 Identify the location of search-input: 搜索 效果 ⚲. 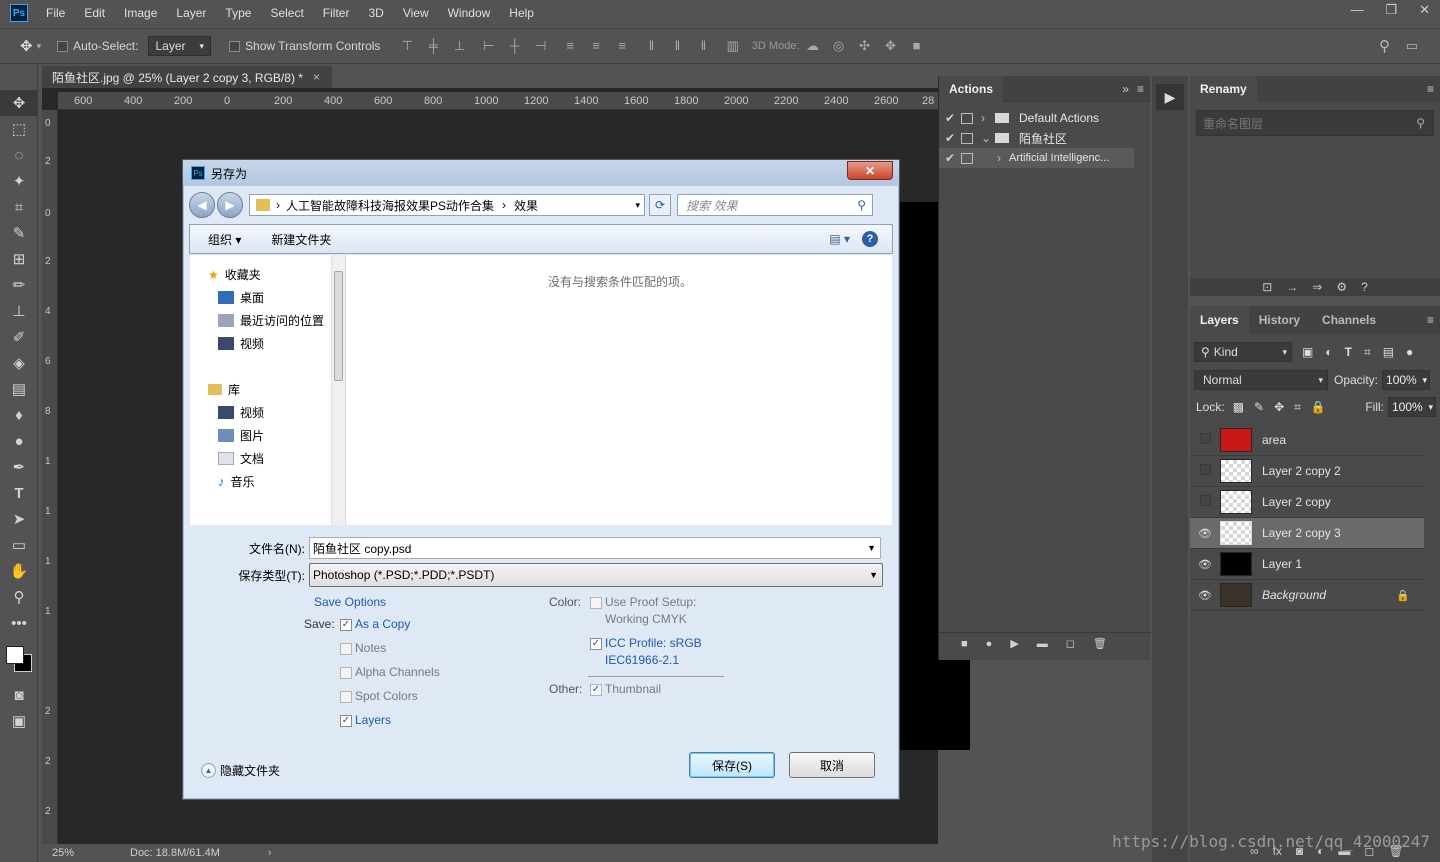
(775, 205).